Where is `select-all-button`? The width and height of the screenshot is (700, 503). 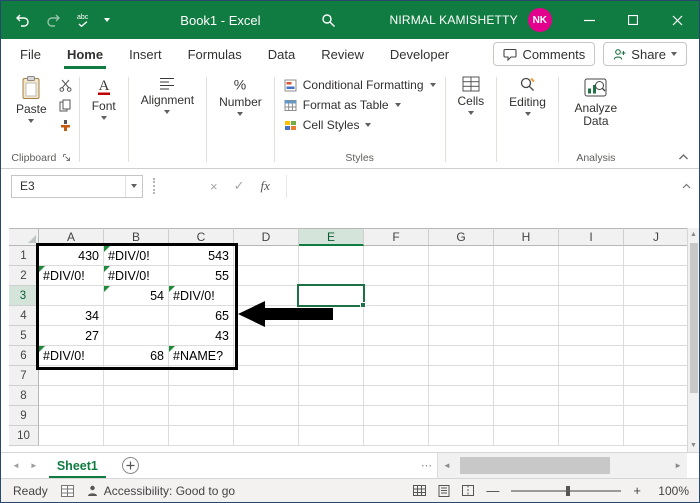 select-all-button is located at coordinates (24, 237).